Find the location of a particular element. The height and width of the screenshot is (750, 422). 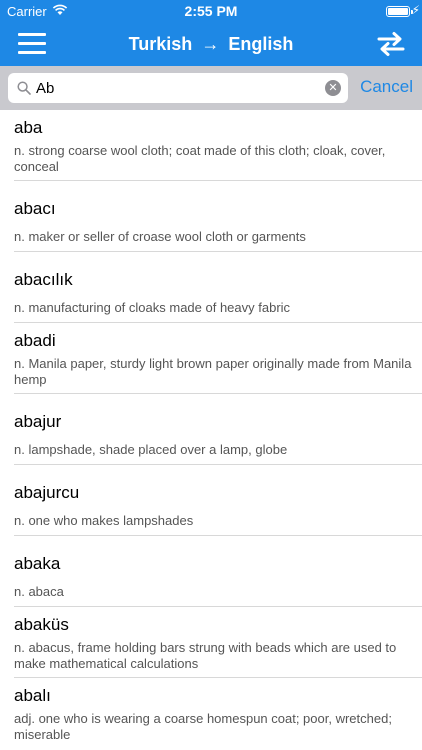

search-bar: ✕ Cancel is located at coordinates (211, 88).